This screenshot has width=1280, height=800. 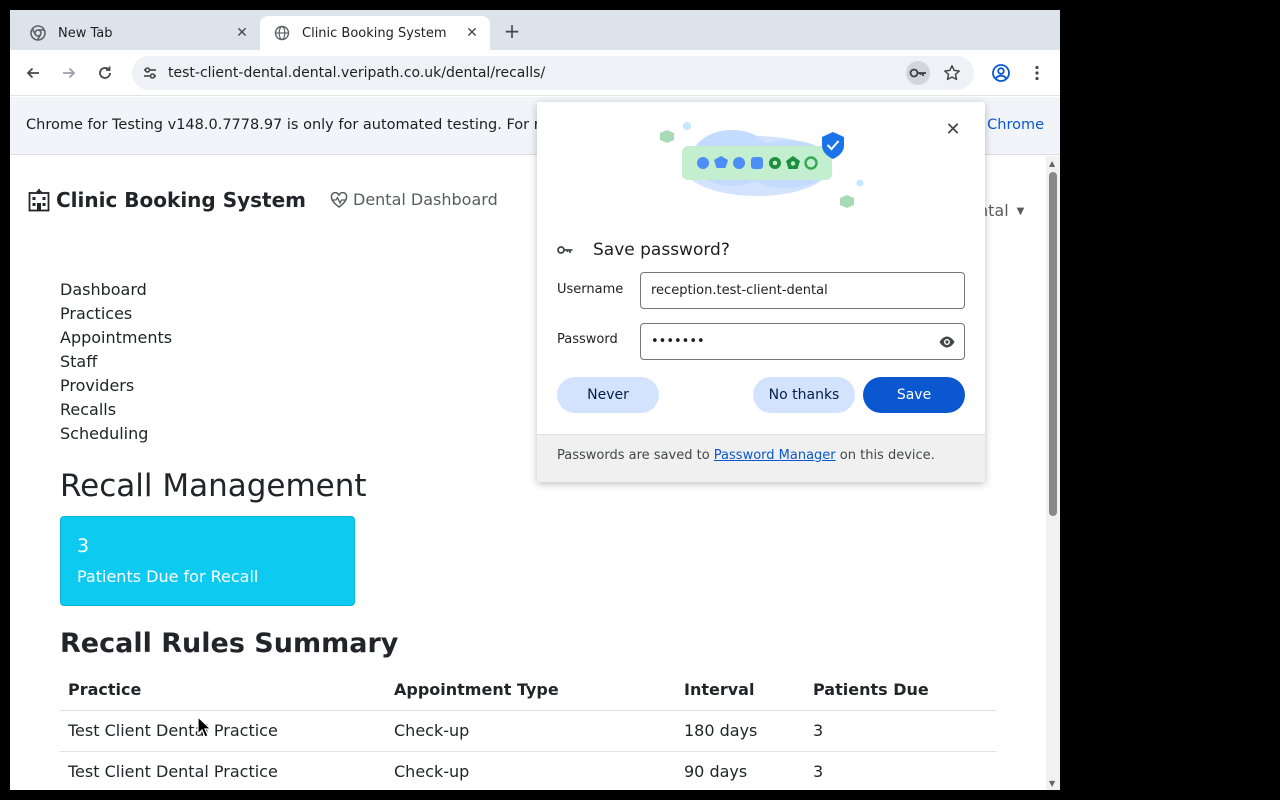 What do you see at coordinates (1020, 211) in the screenshot?
I see `caret-down-icon: ▼` at bounding box center [1020, 211].